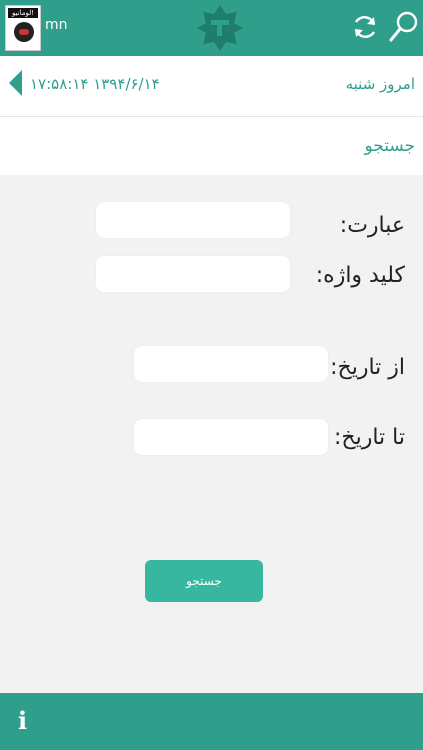  What do you see at coordinates (204, 581) in the screenshot?
I see `search-submit-button: جستجو` at bounding box center [204, 581].